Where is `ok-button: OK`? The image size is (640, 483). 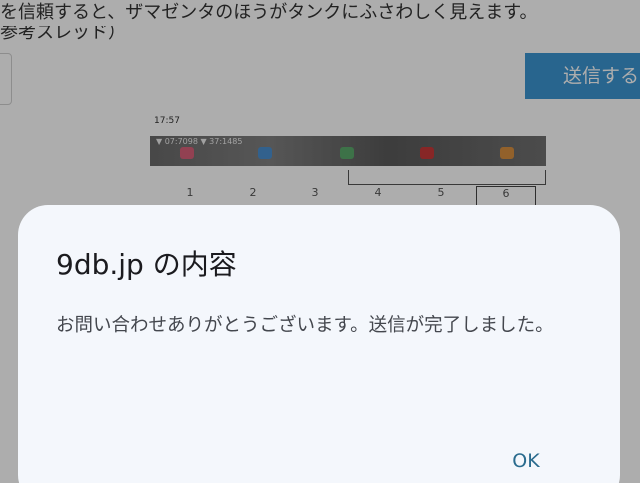
ok-button: OK is located at coordinates (526, 461).